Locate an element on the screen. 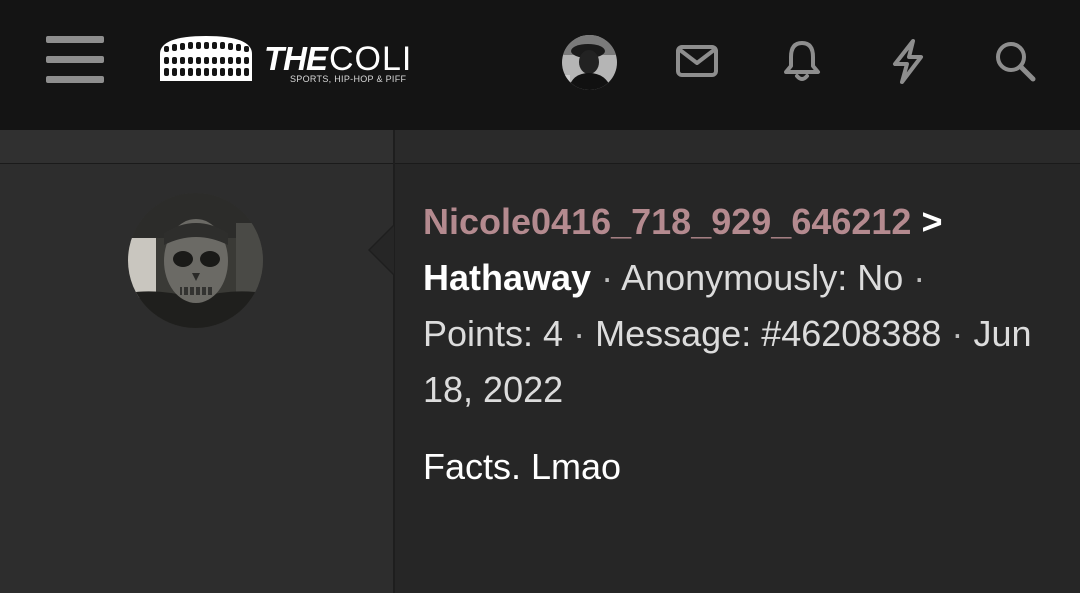 Image resolution: width=1080 pixels, height=593 pixels. lightning-icon-graphic is located at coordinates (908, 61).